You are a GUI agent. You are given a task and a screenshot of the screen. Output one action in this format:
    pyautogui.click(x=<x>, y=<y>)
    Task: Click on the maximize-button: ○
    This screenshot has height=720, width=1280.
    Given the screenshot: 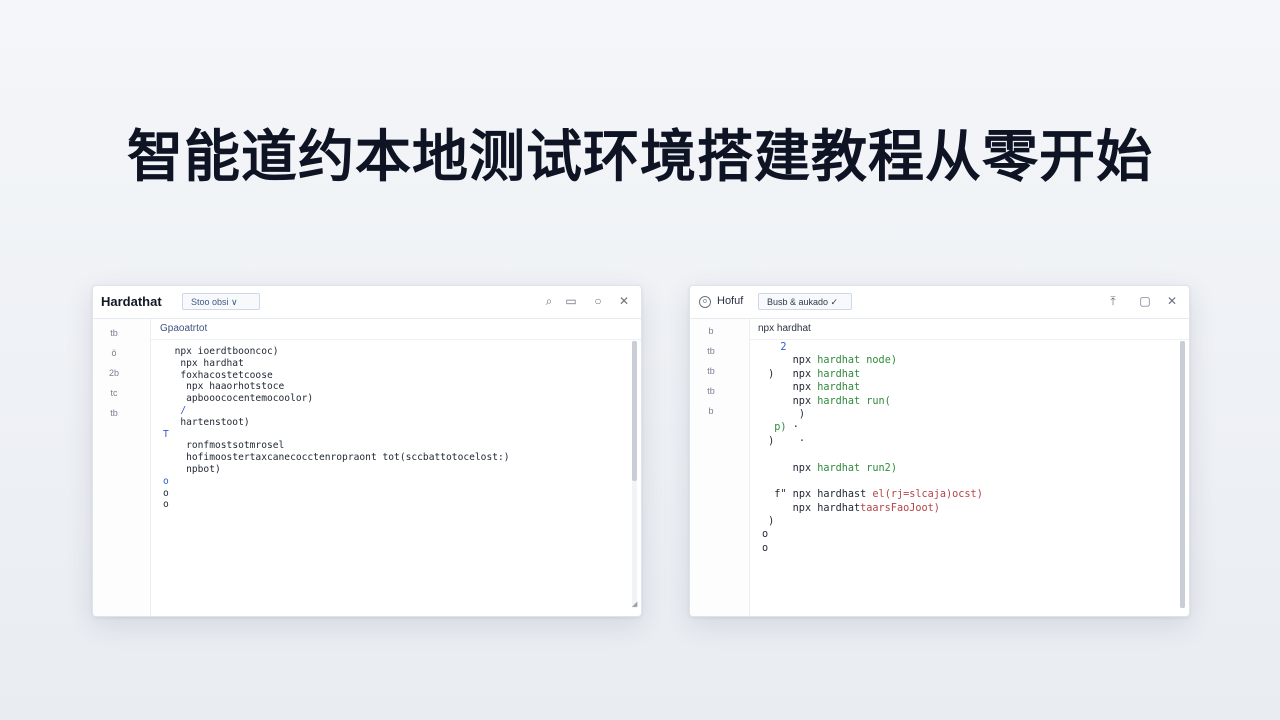 What is the action you would take?
    pyautogui.click(x=598, y=301)
    